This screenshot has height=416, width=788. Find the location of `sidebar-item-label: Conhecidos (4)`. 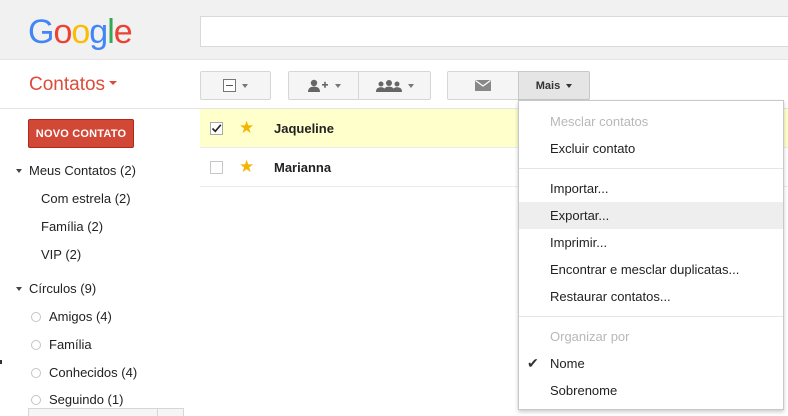

sidebar-item-label: Conhecidos (4) is located at coordinates (93, 372).